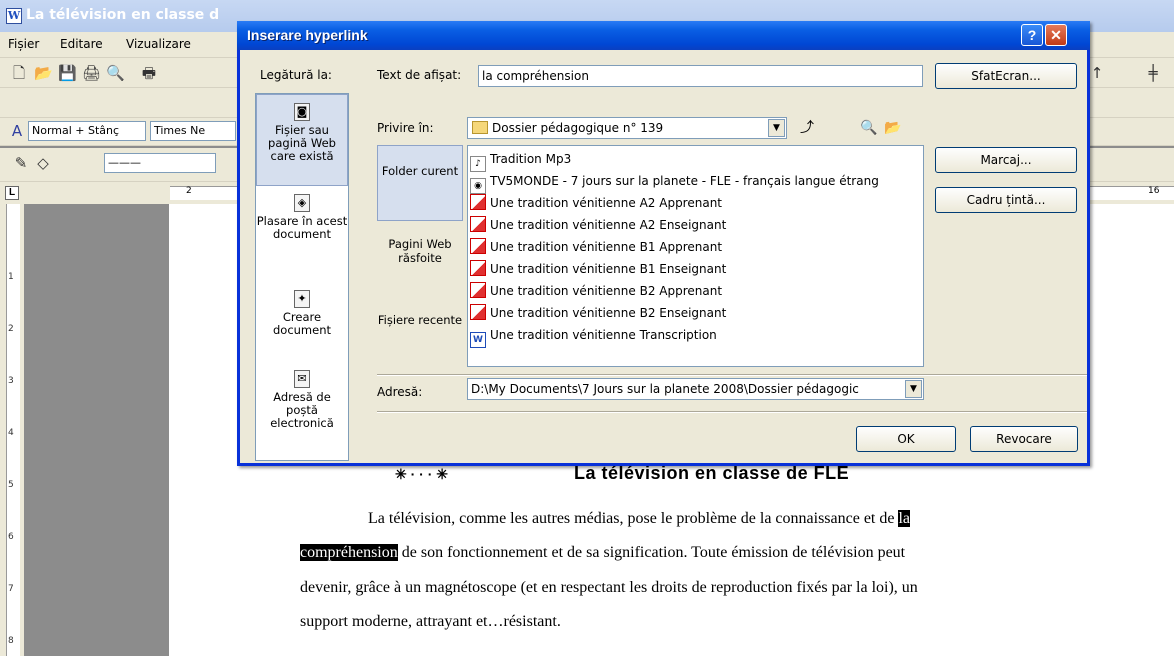 Image resolution: width=1174 pixels, height=656 pixels. Describe the element at coordinates (1097, 73) in the screenshot. I see `sort-icon: ↑` at that location.